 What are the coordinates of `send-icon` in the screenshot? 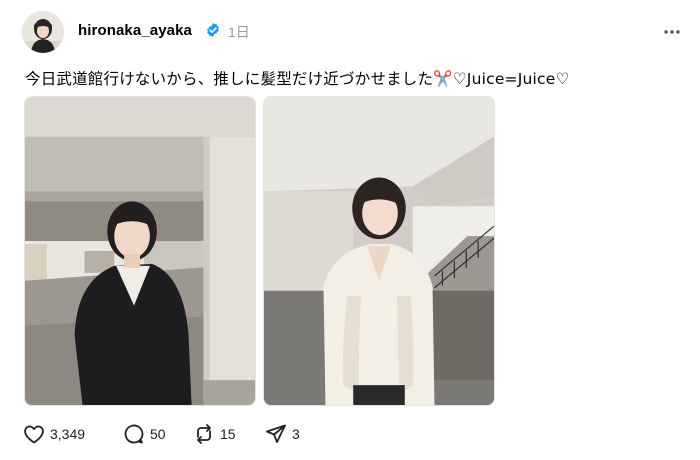 It's located at (276, 433).